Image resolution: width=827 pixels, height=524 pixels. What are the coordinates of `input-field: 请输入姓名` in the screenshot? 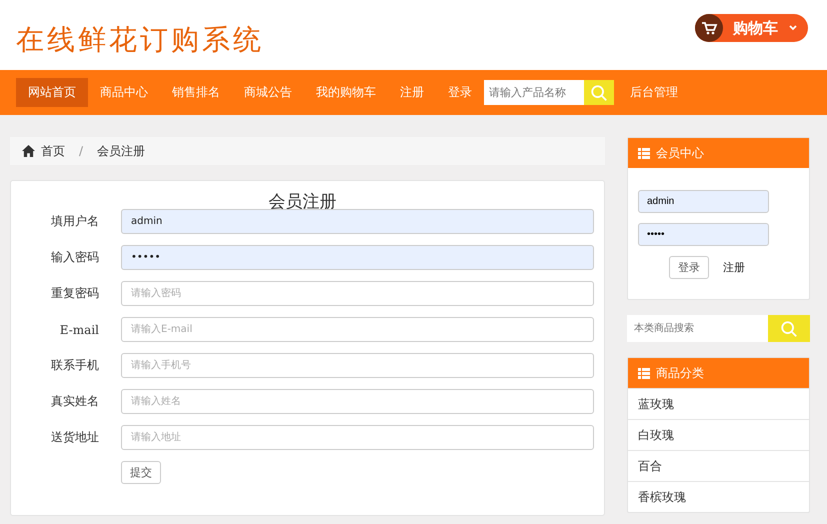 It's located at (357, 401).